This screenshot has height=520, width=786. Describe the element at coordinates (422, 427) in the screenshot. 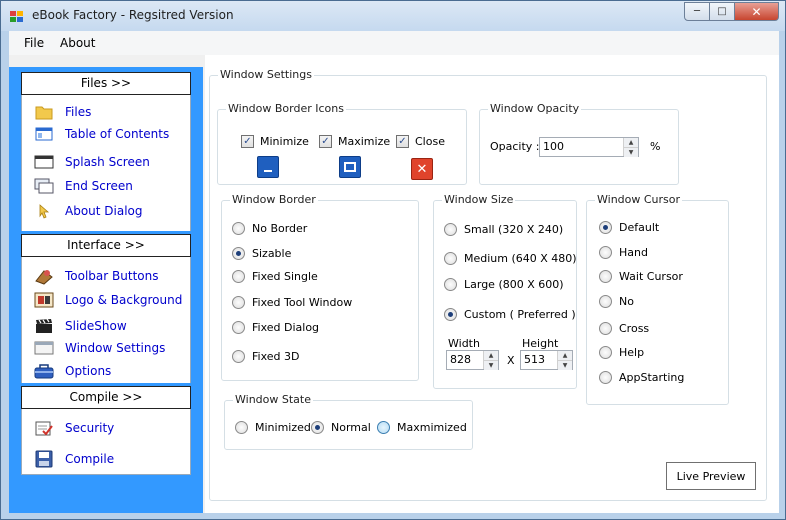

I see `state-option-maximized: Maxmimized` at that location.